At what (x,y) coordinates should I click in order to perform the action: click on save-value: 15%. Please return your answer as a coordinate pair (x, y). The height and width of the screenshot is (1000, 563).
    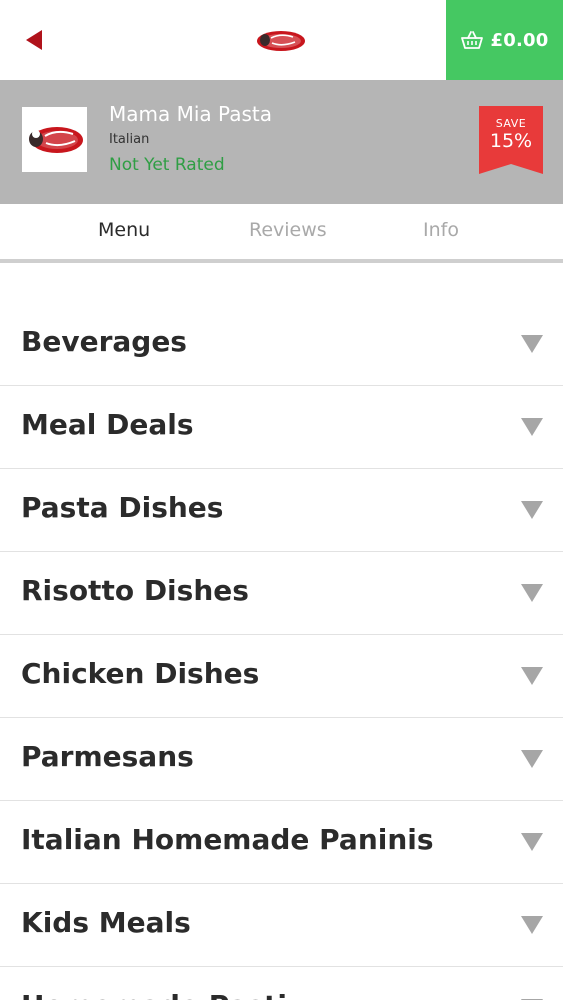
    Looking at the image, I should click on (511, 141).